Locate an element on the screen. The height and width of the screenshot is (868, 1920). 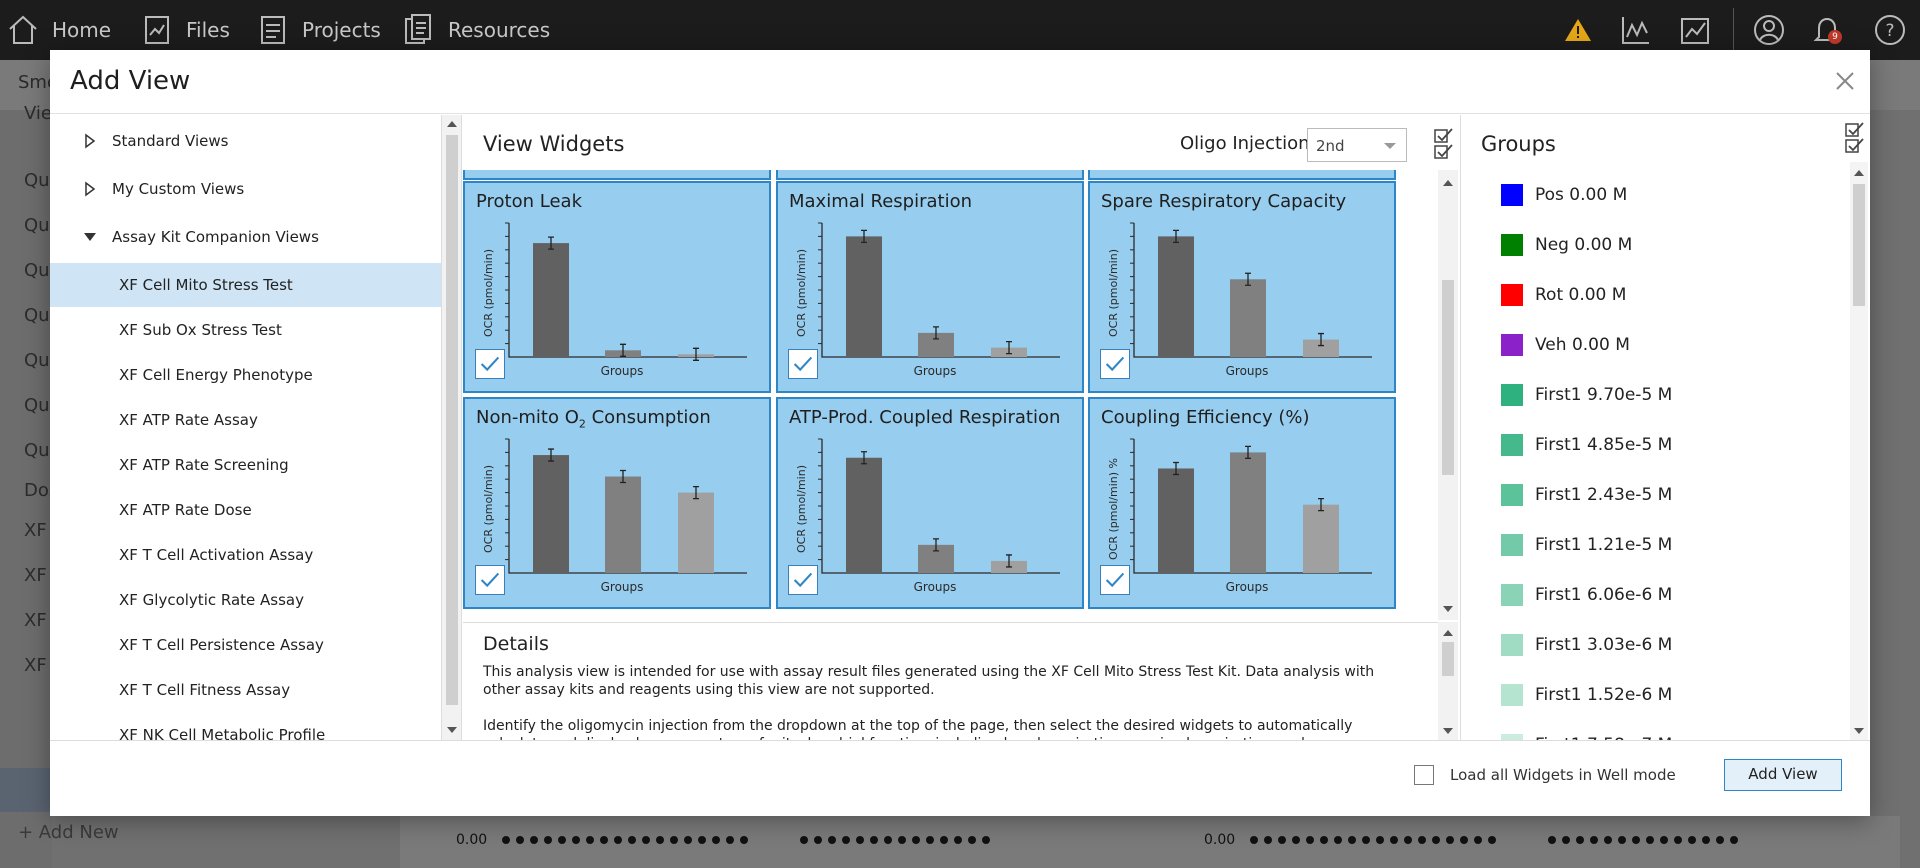
widget-card: Maximal Respiration OCR (pmol/min) Groups is located at coordinates (930, 287).